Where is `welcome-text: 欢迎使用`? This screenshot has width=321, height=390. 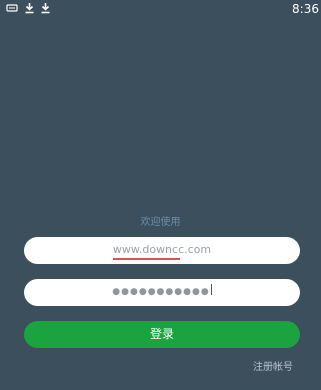 welcome-text: 欢迎使用 is located at coordinates (160, 222).